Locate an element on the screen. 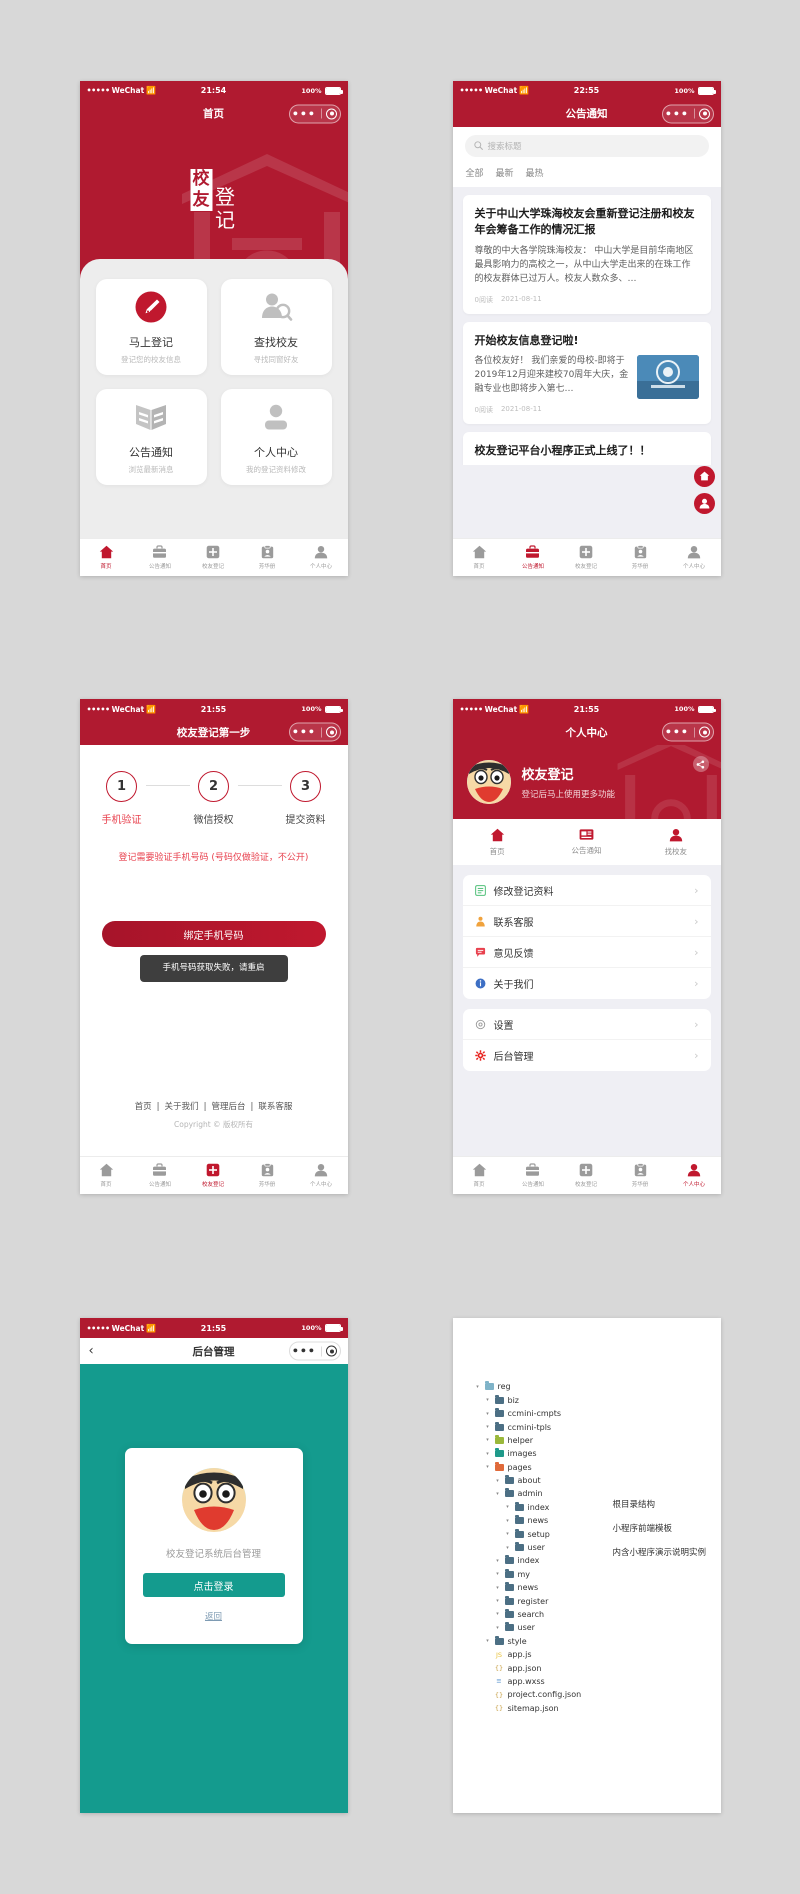 Image resolution: width=800 pixels, height=1894 pixels. filter-newest: 最新 is located at coordinates (505, 172).